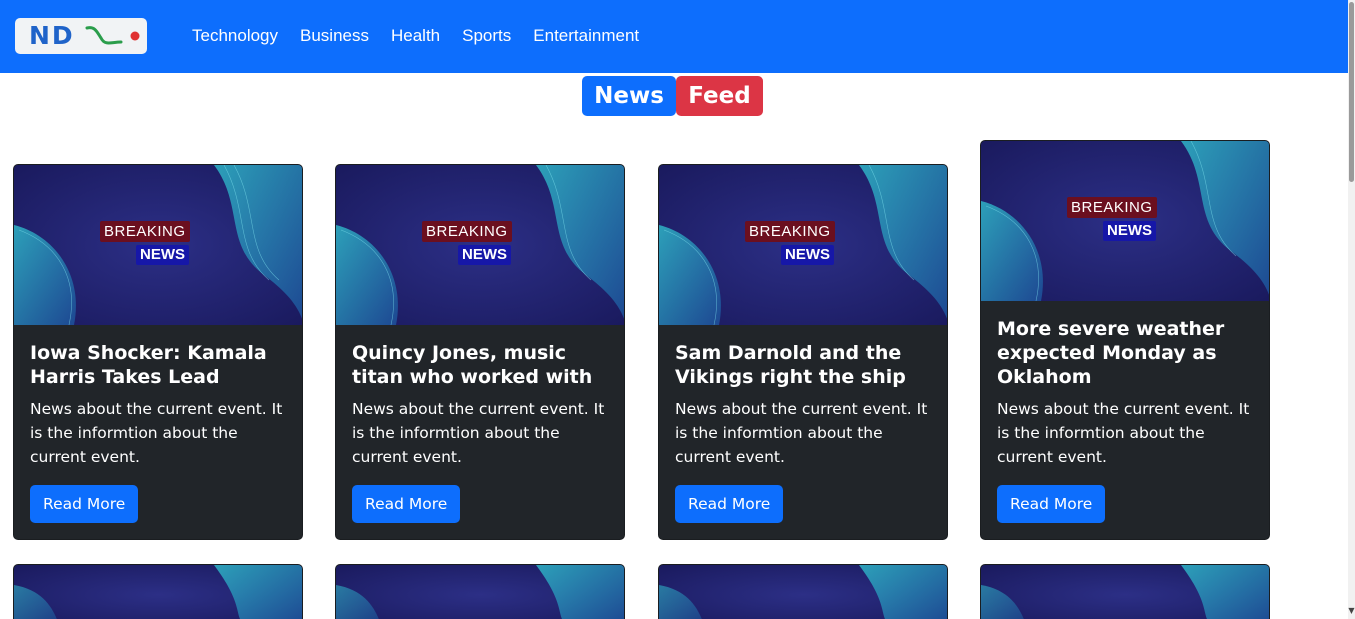 This screenshot has height=619, width=1355. What do you see at coordinates (112, 35) in the screenshot?
I see `logo-swoosh-icon` at bounding box center [112, 35].